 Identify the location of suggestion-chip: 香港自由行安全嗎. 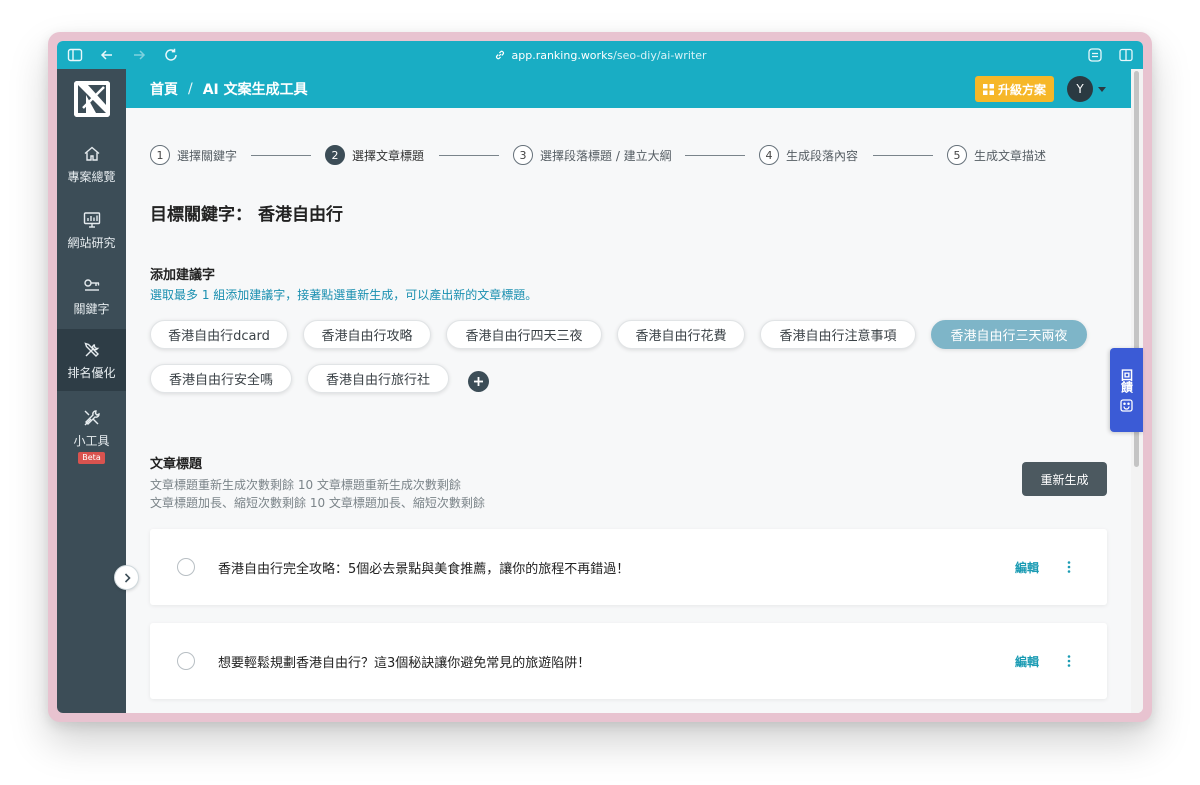
(221, 378).